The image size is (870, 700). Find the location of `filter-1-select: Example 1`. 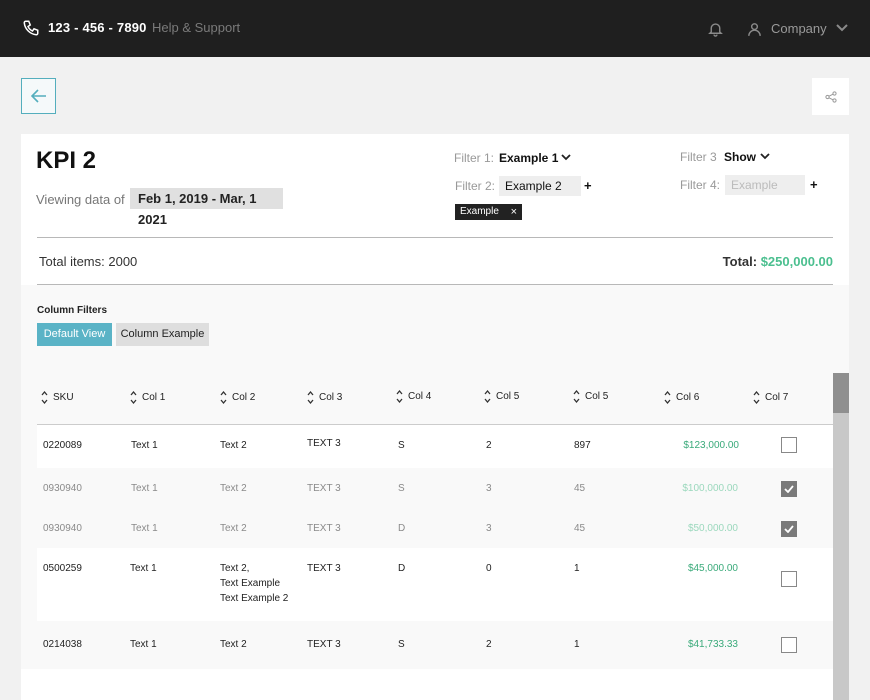

filter-1-select: Example 1 is located at coordinates (528, 158).